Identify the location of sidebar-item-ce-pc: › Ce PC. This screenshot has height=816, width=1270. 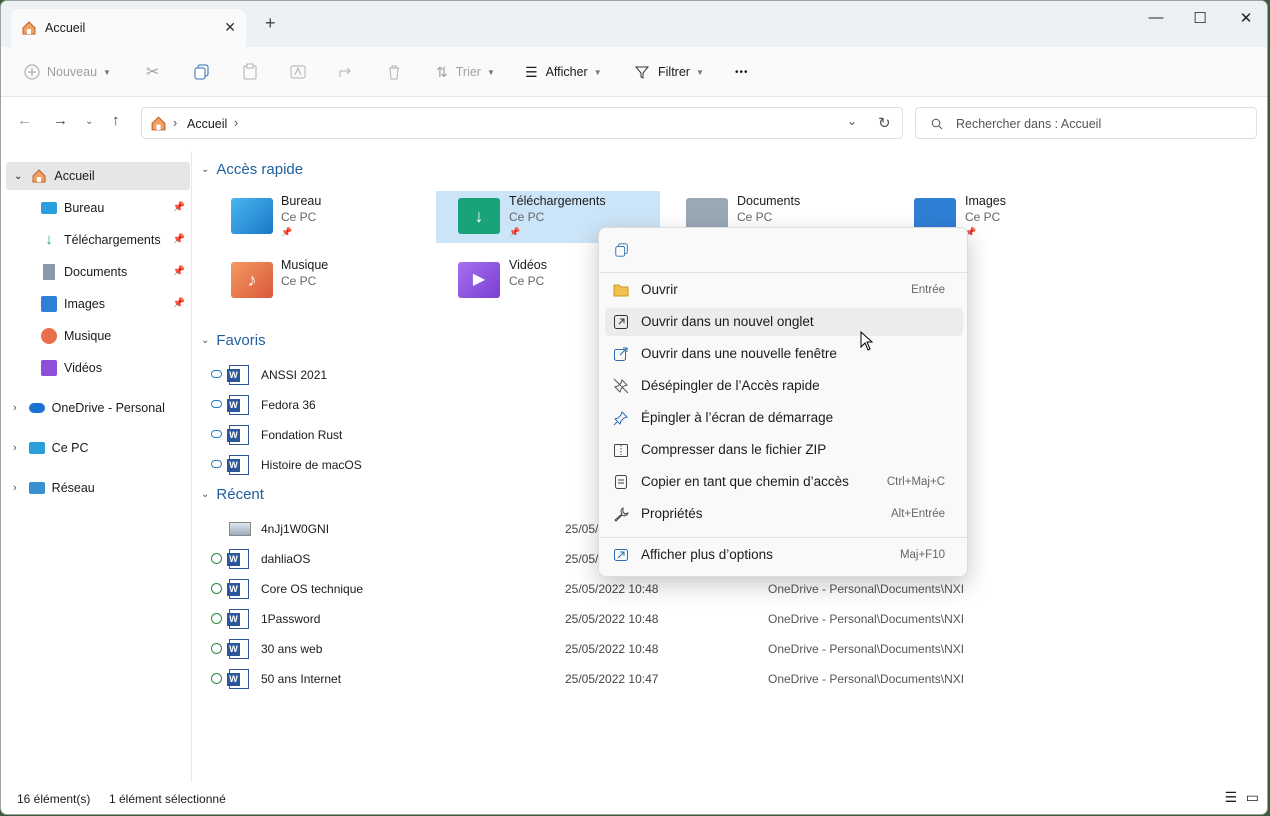
(95, 448).